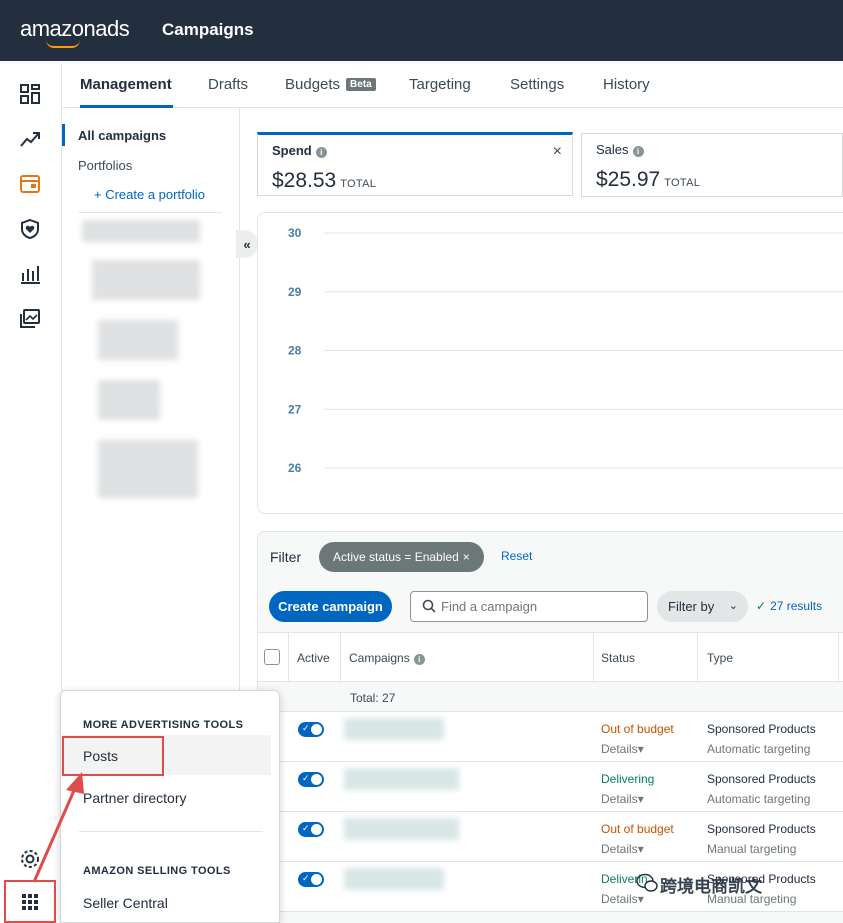 The image size is (843, 923). Describe the element at coordinates (30, 859) in the screenshot. I see `gear-icon` at that location.